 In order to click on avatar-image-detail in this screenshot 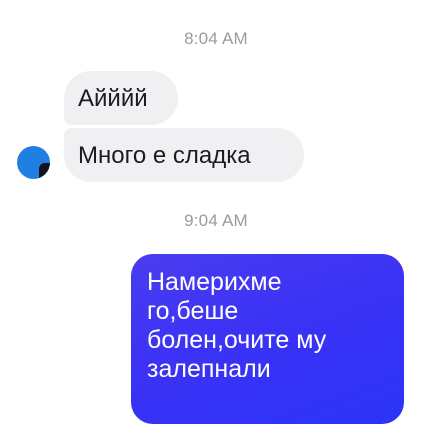, I will do `click(44, 171)`.